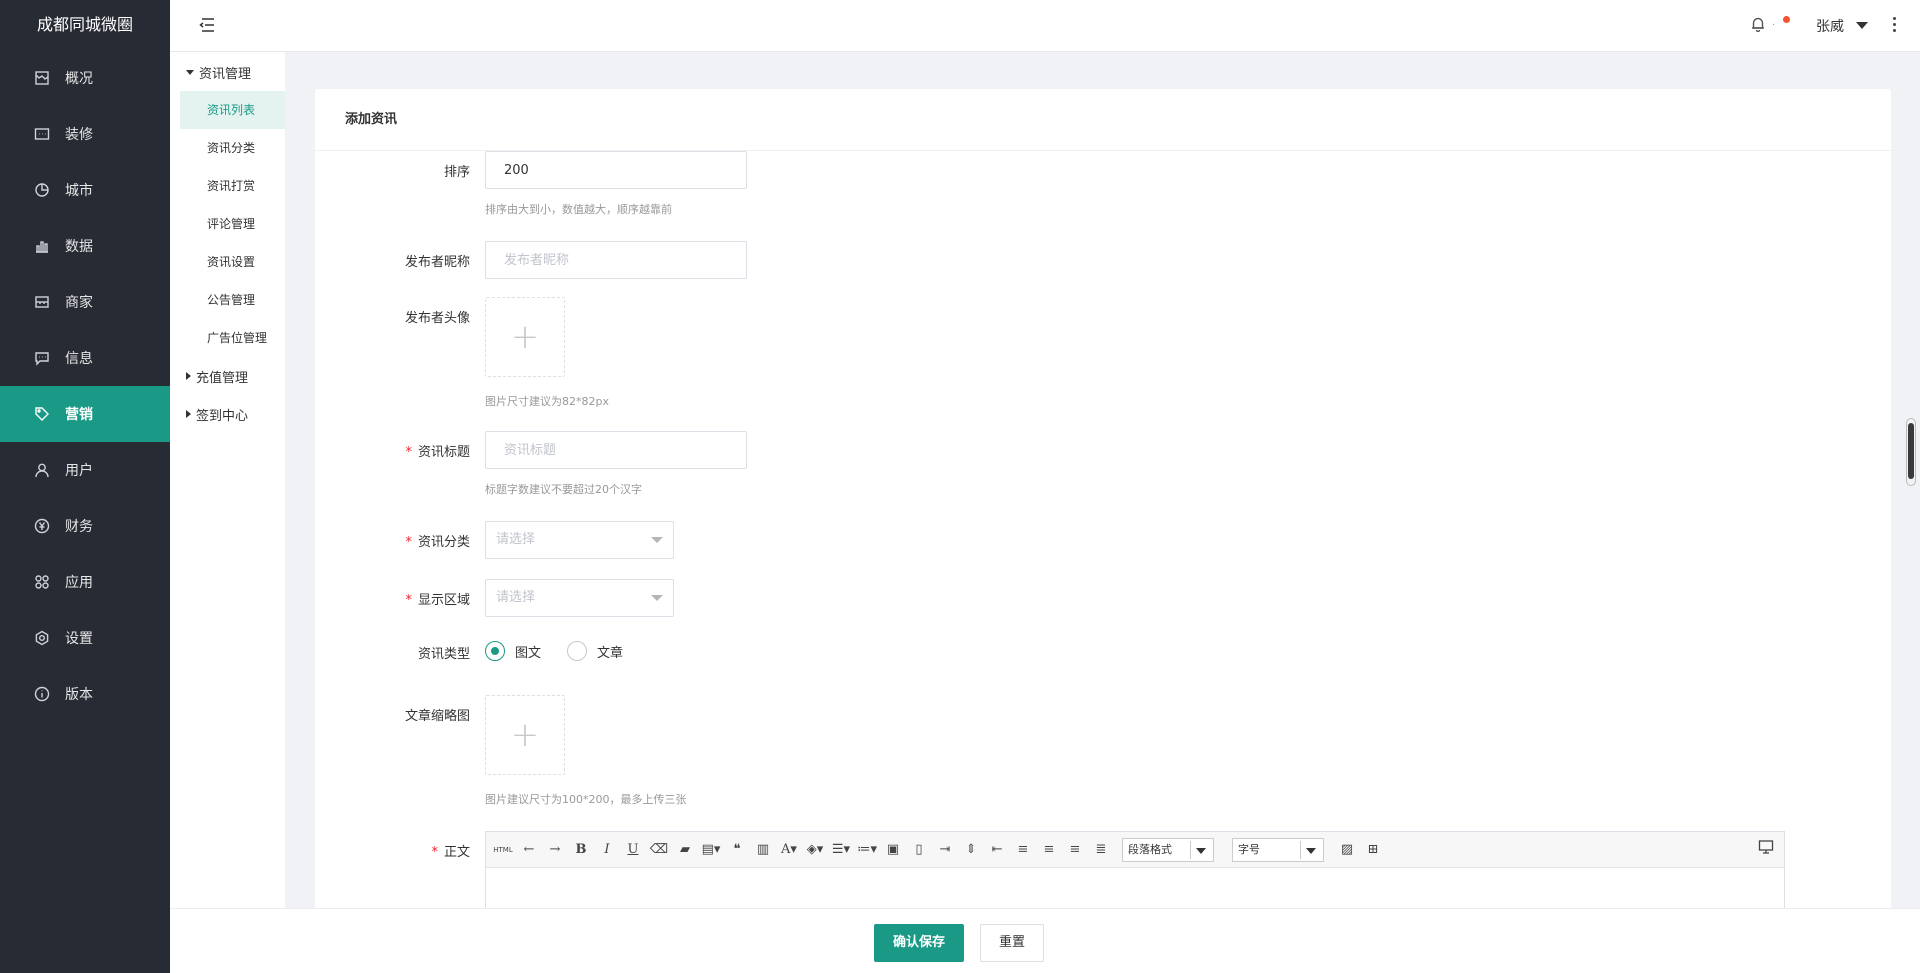 The height and width of the screenshot is (973, 1920). I want to click on sidebar-item-9: 应用, so click(85, 582).